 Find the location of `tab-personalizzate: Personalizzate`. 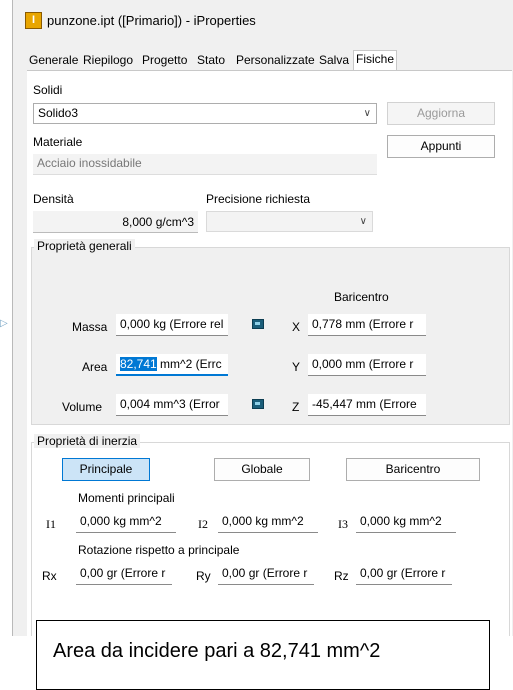

tab-personalizzate: Personalizzate is located at coordinates (275, 60).